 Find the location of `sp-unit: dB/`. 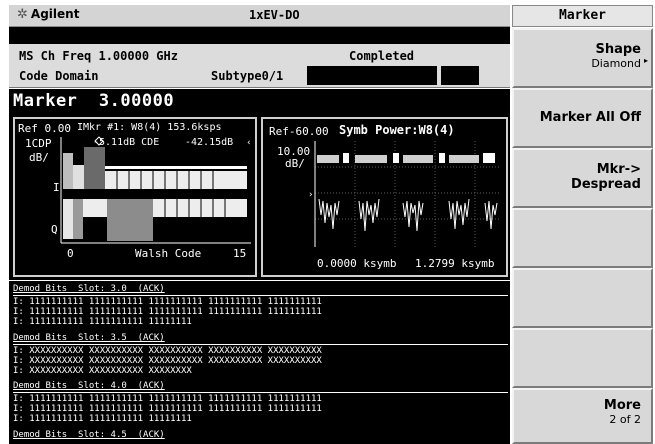

sp-unit: dB/ is located at coordinates (295, 163).